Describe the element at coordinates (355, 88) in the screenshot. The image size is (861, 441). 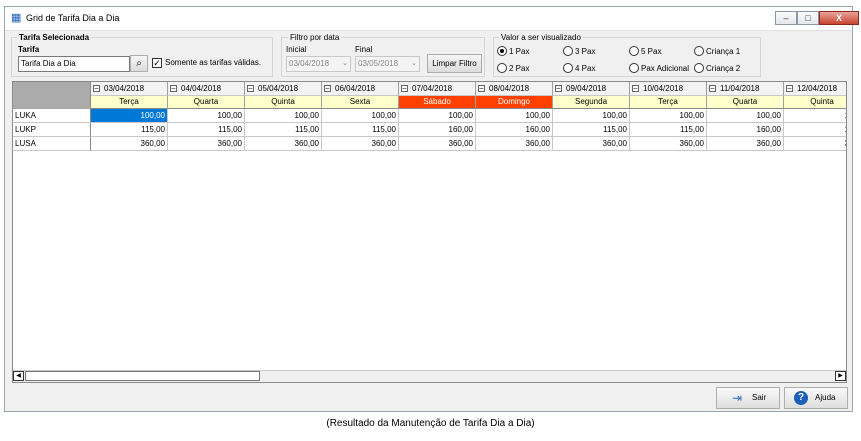
I see `column-date-label: 06/04/2018` at that location.